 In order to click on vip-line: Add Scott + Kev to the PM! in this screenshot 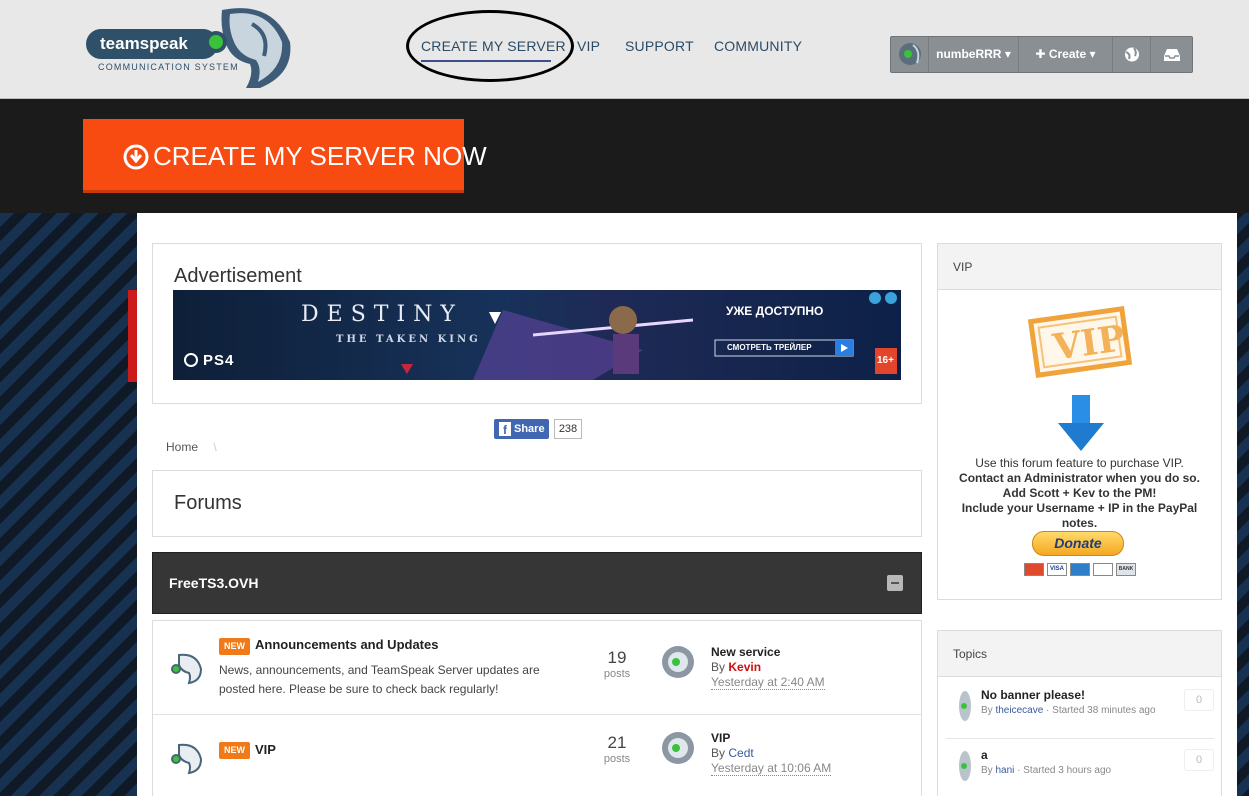, I will do `click(1079, 493)`.